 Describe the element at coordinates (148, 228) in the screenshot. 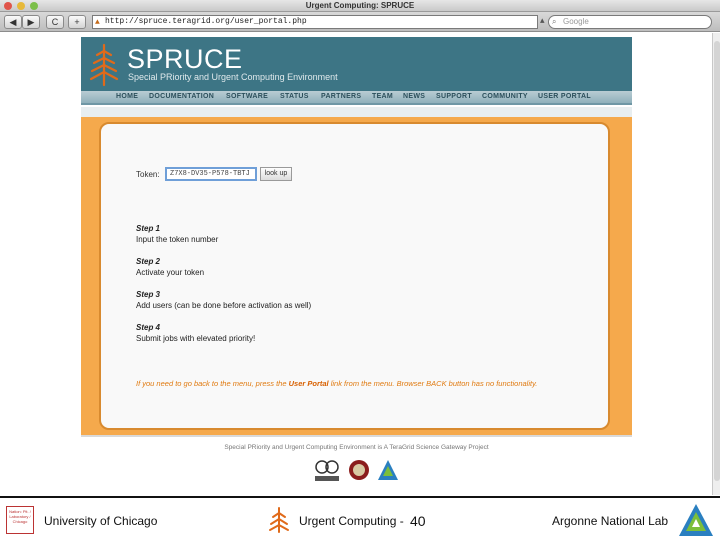

I see `step-title: Step 1` at that location.